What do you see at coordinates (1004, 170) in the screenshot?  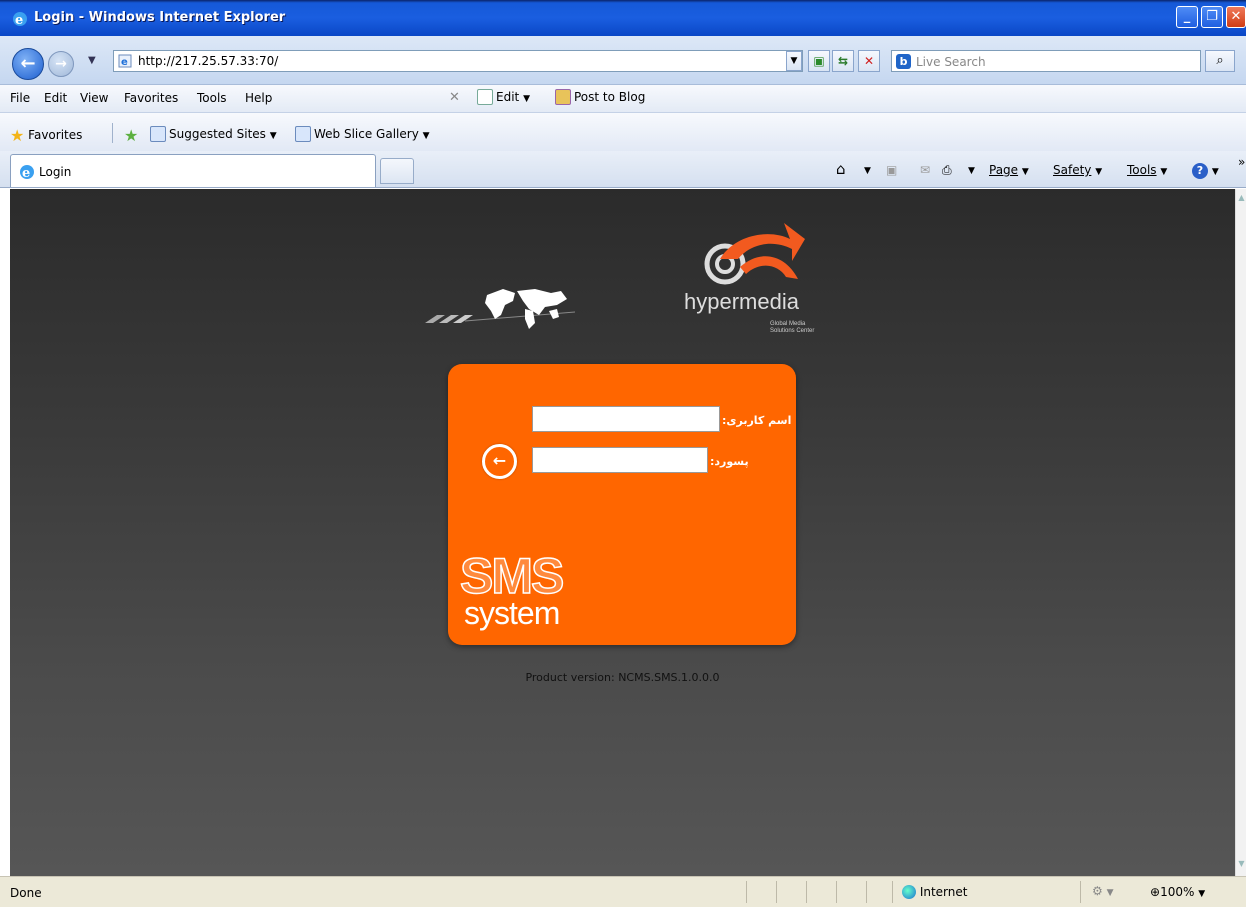 I see `page-menu-label: Page` at bounding box center [1004, 170].